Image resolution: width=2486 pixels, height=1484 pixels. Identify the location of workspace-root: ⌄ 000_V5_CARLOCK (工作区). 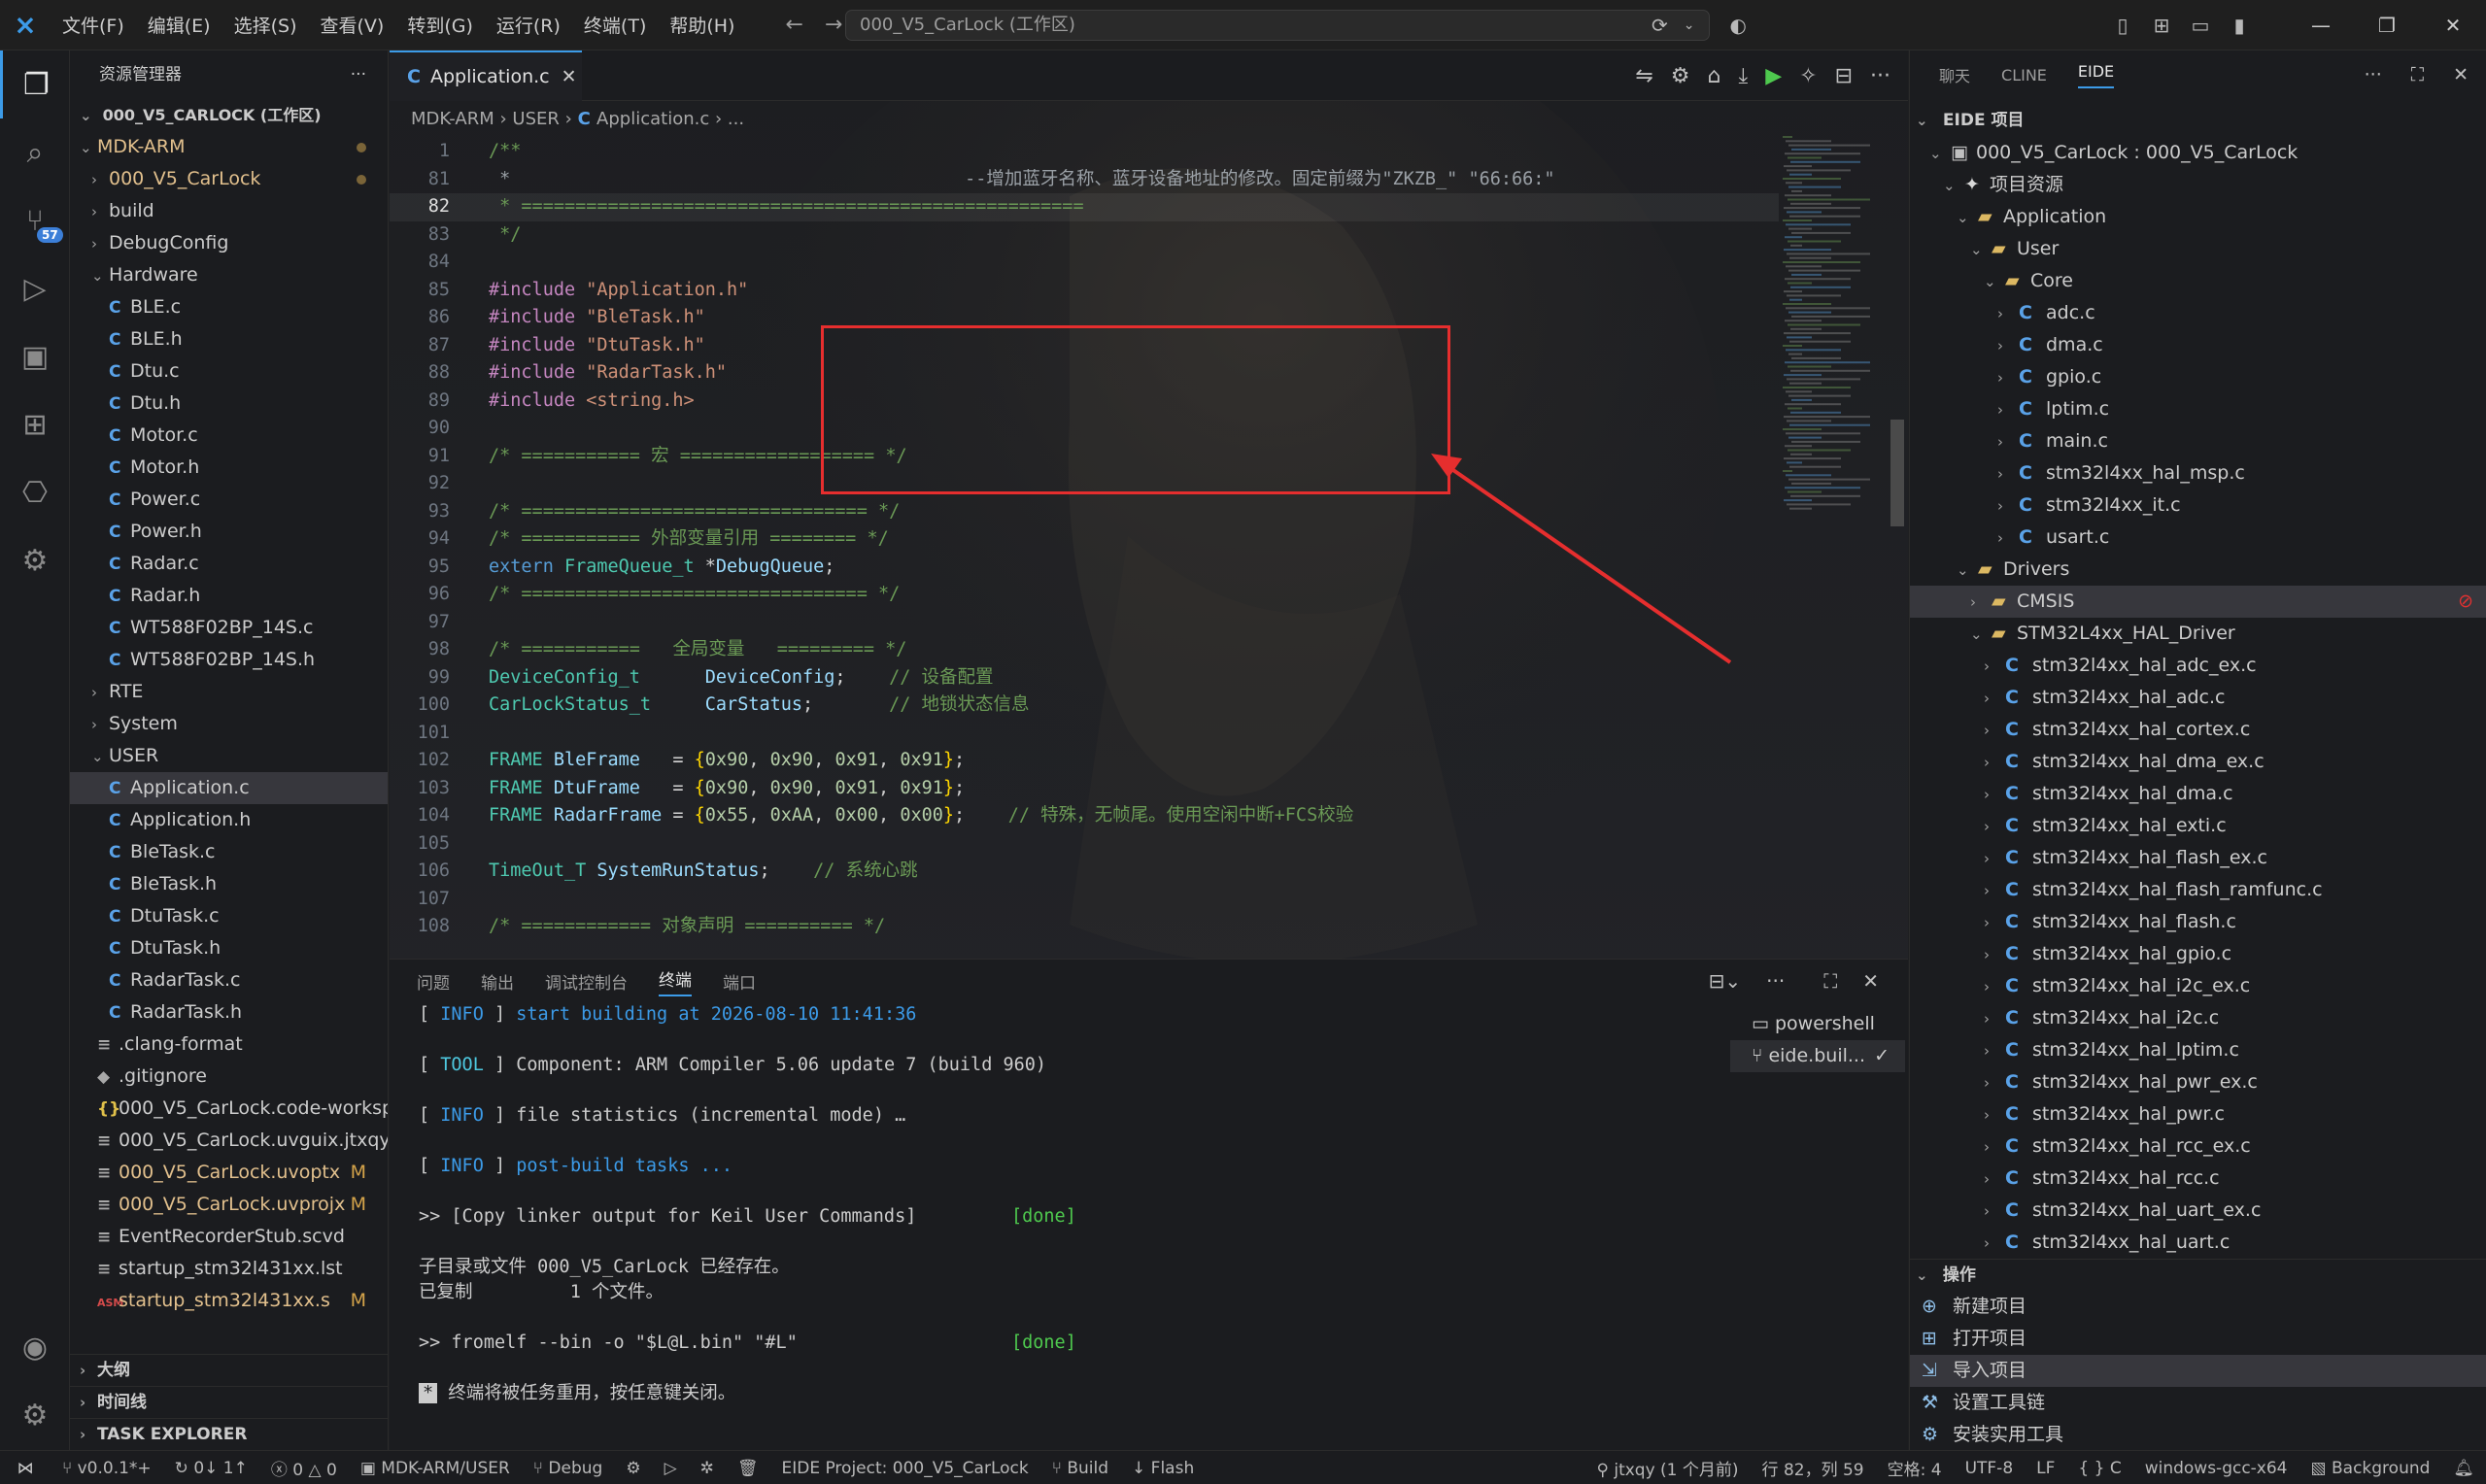
(229, 115).